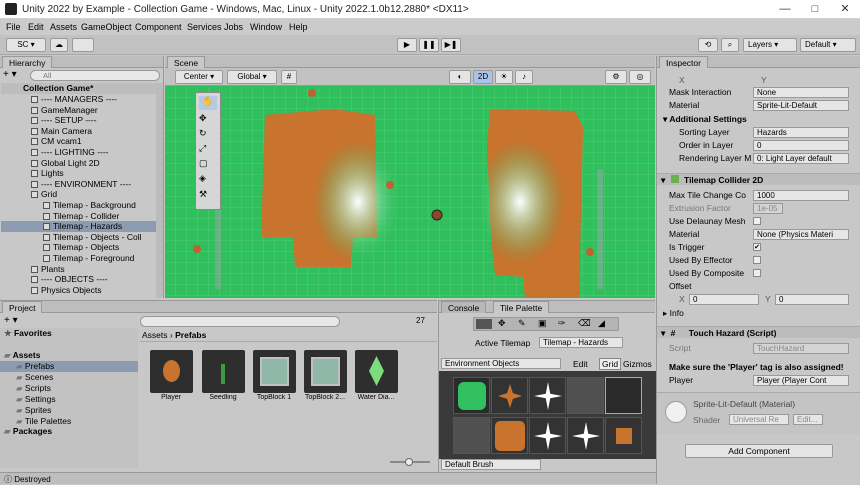 The height and width of the screenshot is (485, 860). What do you see at coordinates (801, 158) in the screenshot?
I see `rendering-layer-dropdown: 0: Light Layer default` at bounding box center [801, 158].